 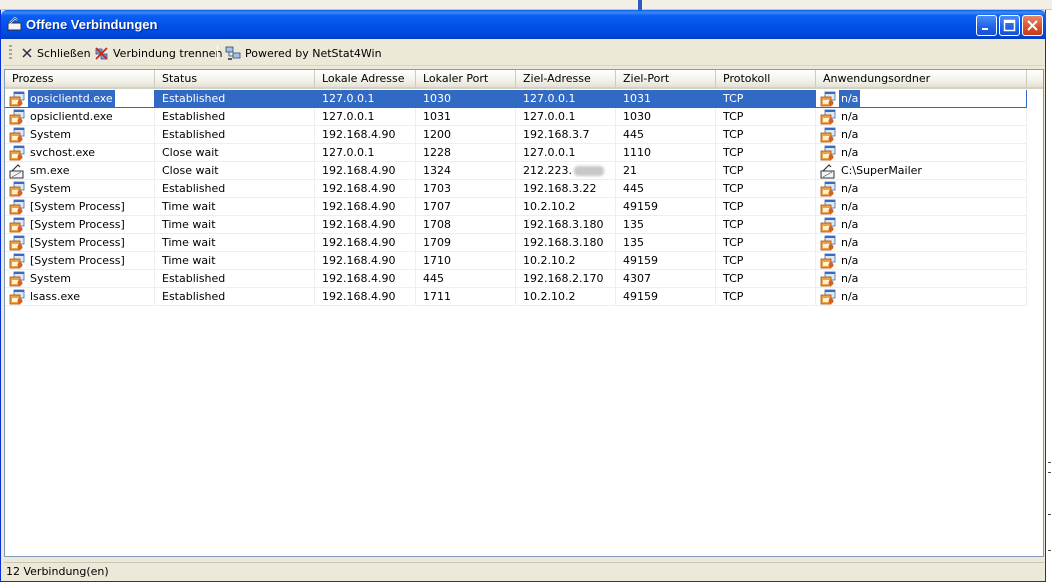 I want to click on minimize-button, so click(x=986, y=25).